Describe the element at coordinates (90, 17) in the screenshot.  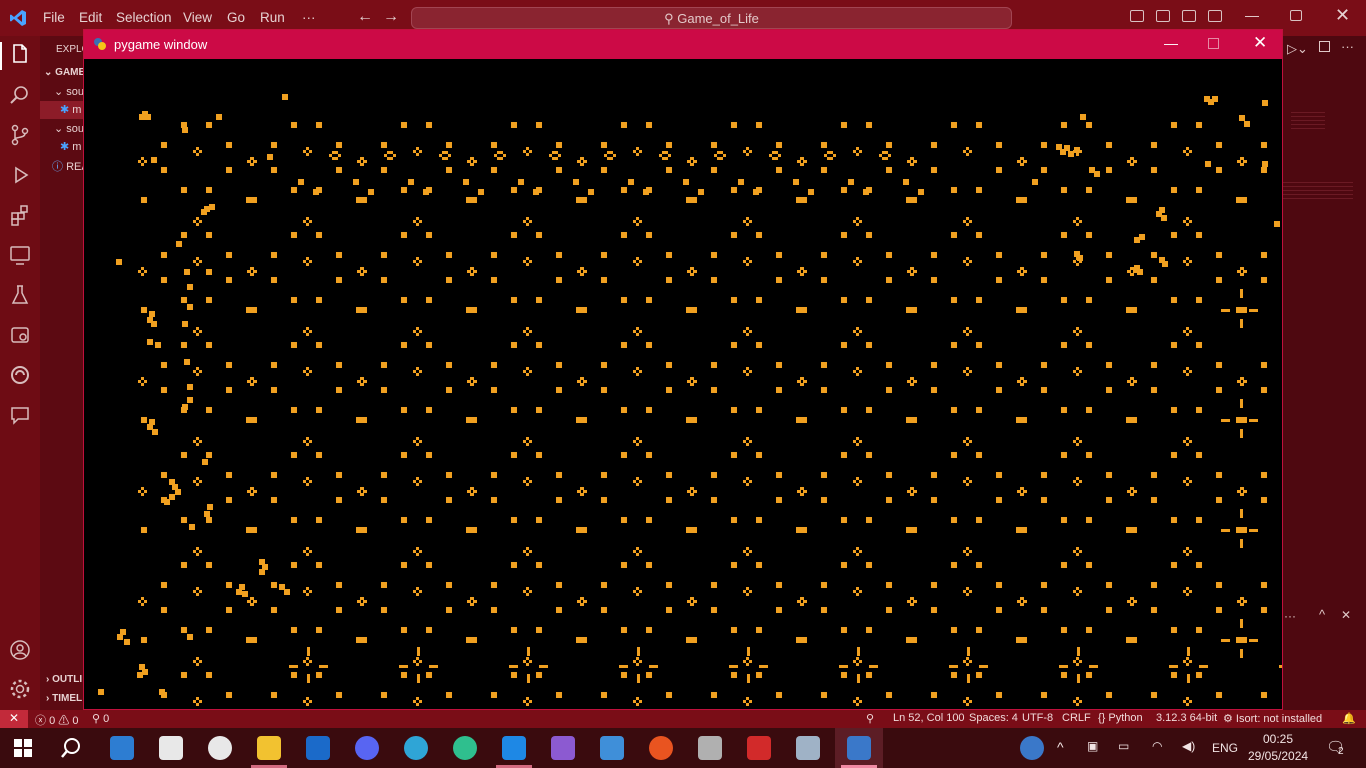
I see `menu-edit: Edit` at that location.